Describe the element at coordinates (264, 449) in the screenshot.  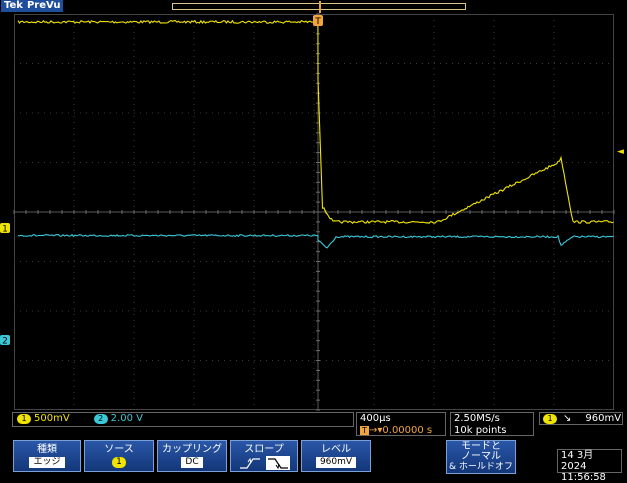
I see `trigger-slope-label: スロープ` at that location.